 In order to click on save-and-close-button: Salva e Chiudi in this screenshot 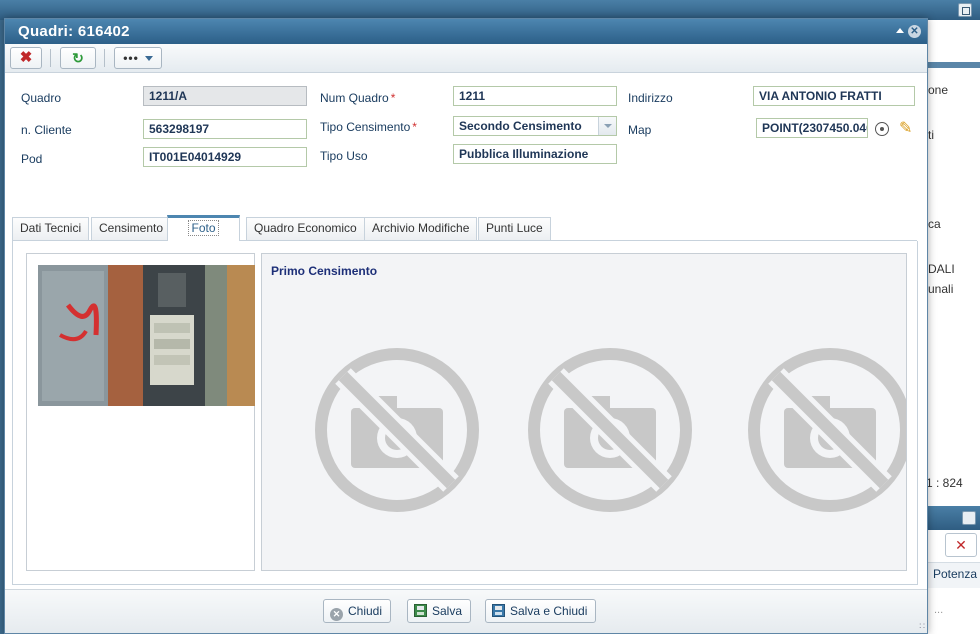, I will do `click(541, 611)`.